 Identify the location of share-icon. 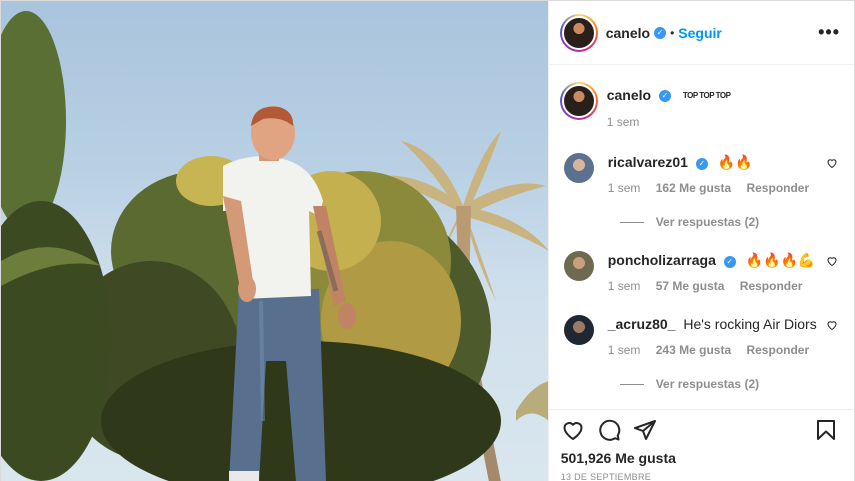
(645, 430).